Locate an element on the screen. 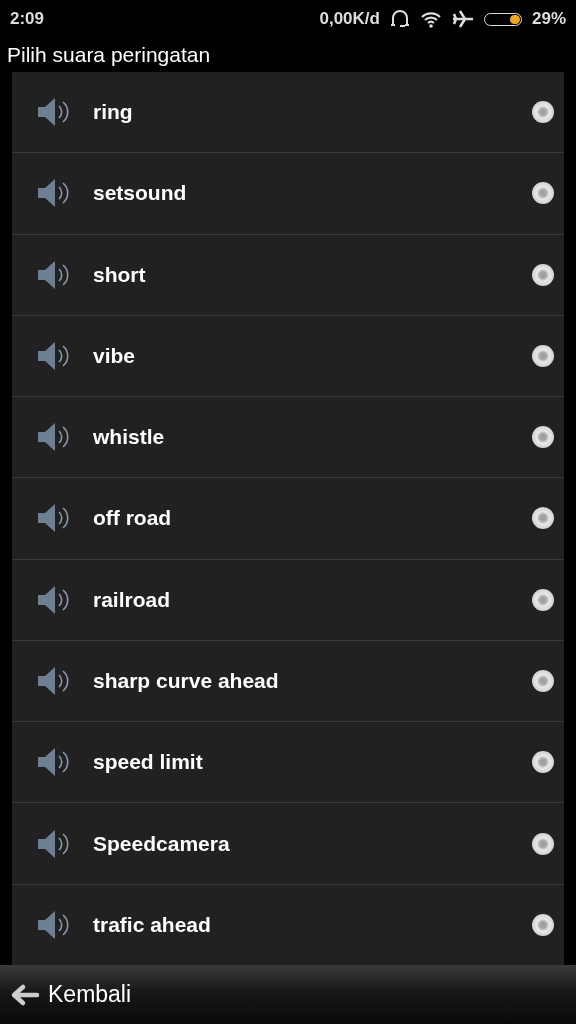 The image size is (576, 1024). page-title: Pilih suara peringatan is located at coordinates (109, 55).